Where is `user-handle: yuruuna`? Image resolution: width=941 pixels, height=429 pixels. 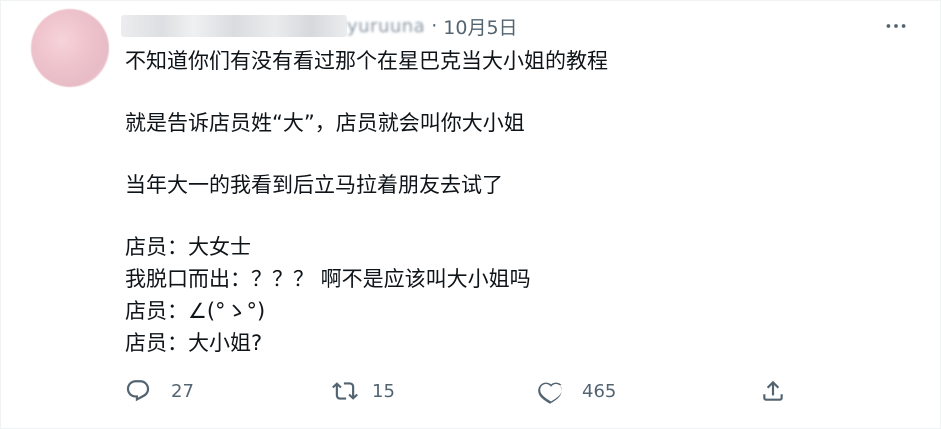
user-handle: yuruuna is located at coordinates (386, 26).